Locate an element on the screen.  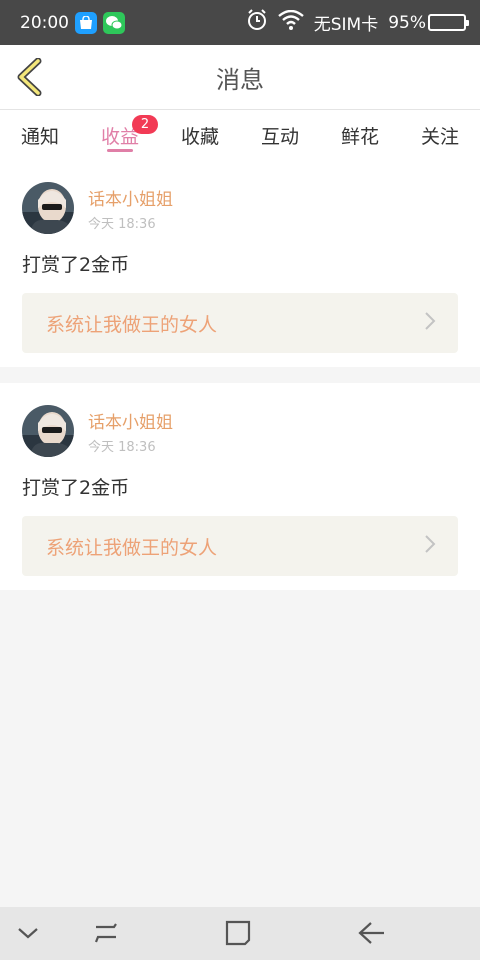
active-tab-indicator is located at coordinates (120, 150).